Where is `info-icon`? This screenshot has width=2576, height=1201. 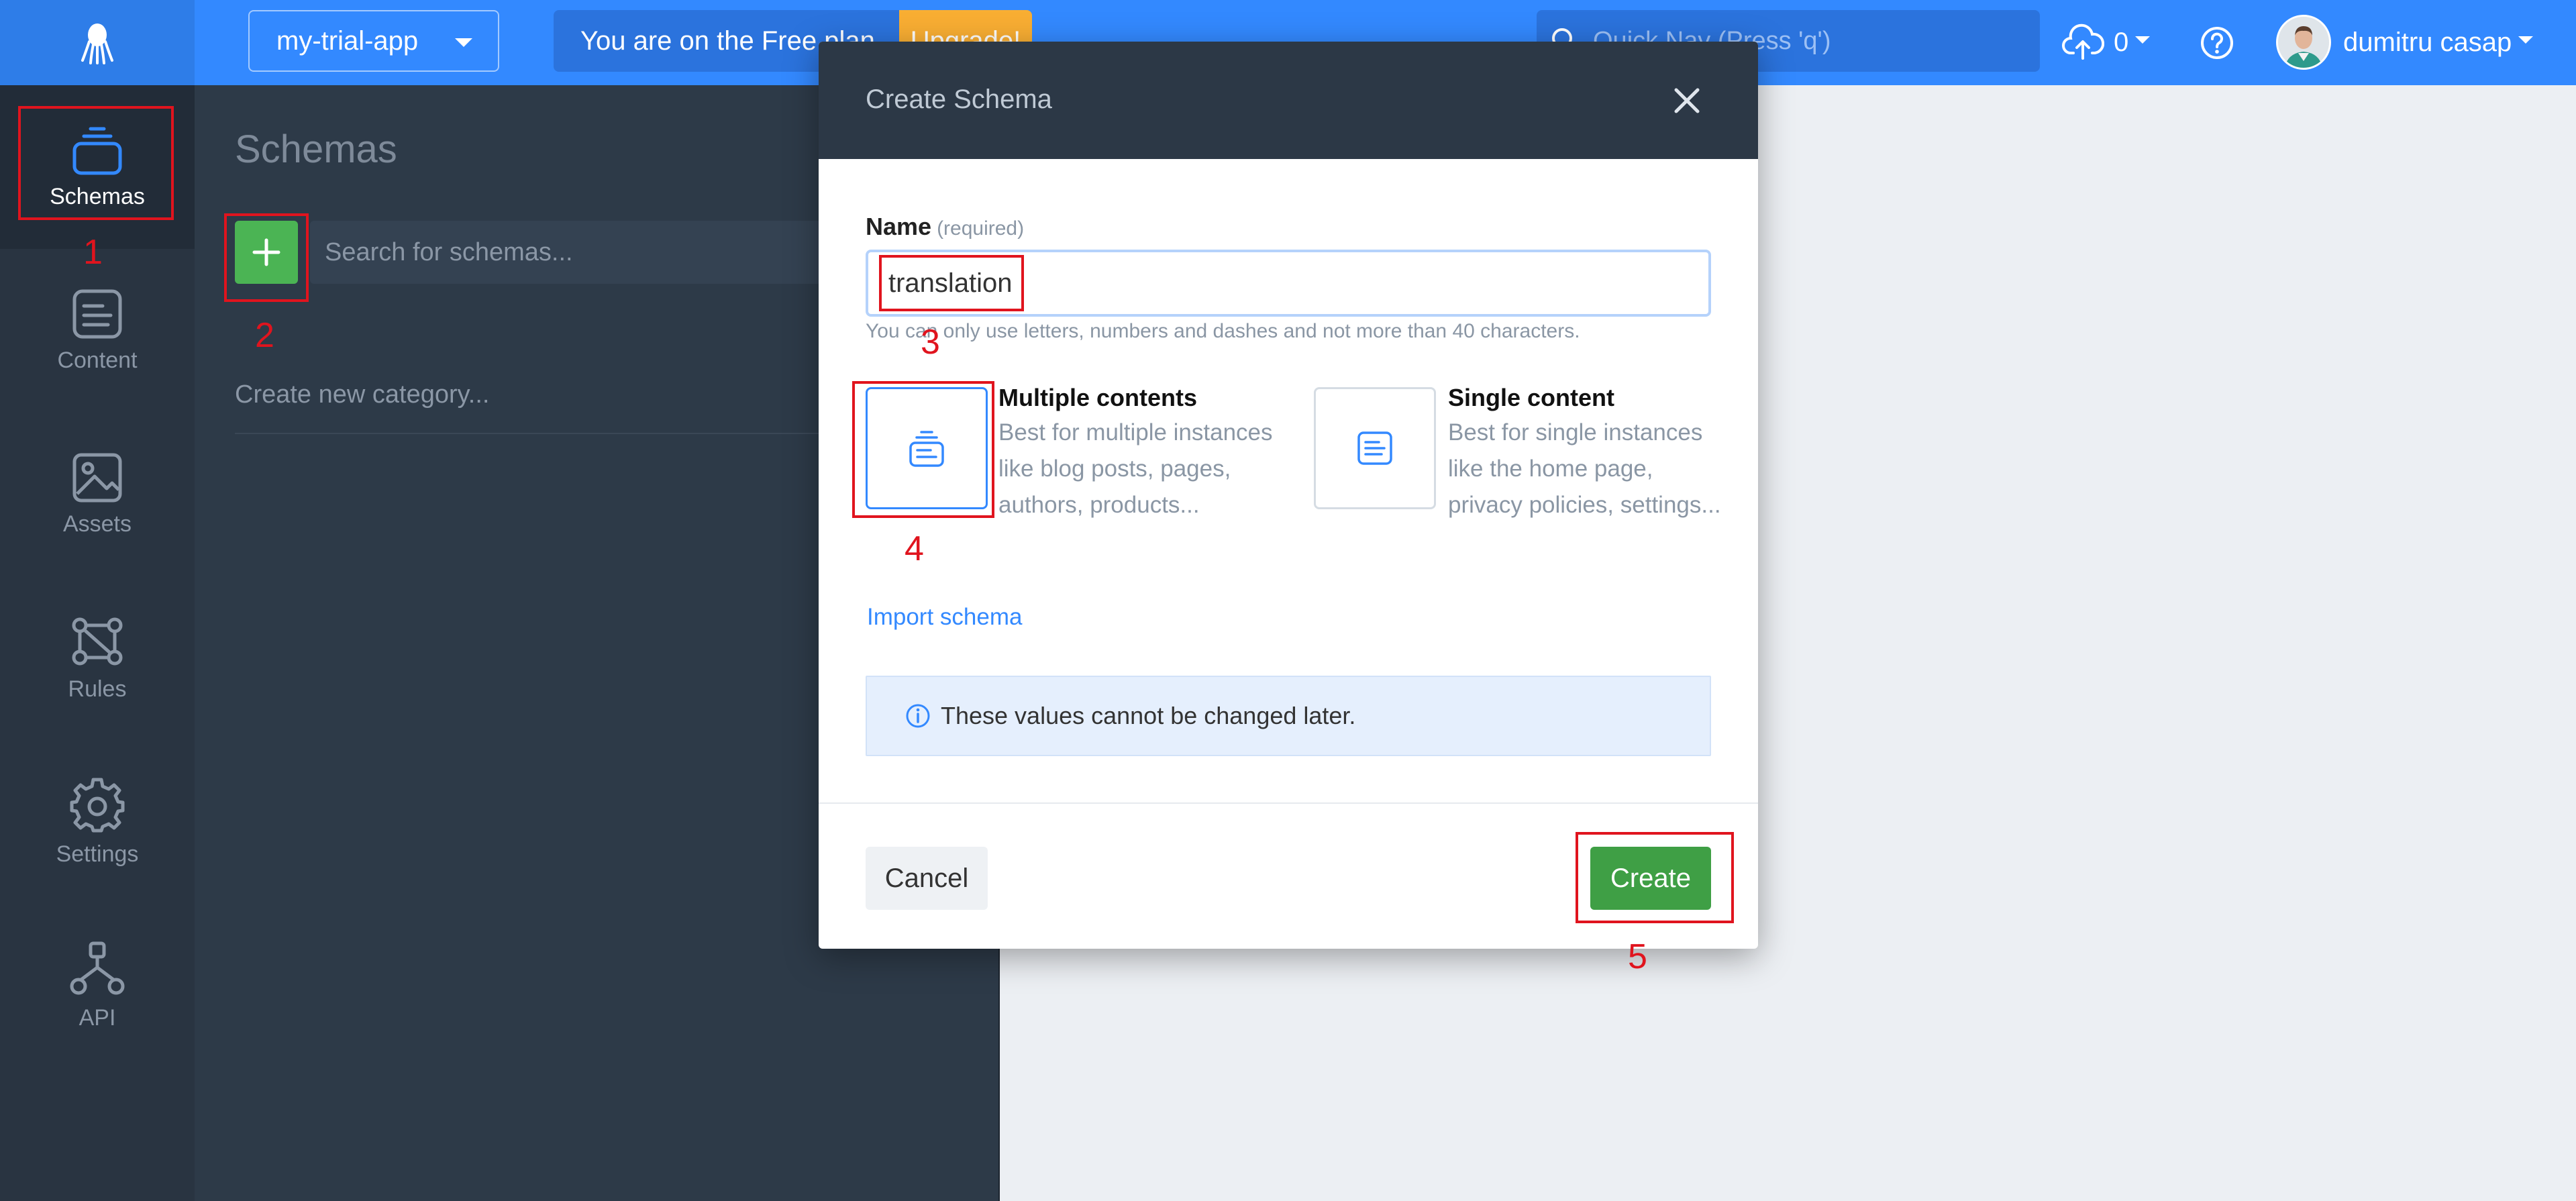 info-icon is located at coordinates (918, 716).